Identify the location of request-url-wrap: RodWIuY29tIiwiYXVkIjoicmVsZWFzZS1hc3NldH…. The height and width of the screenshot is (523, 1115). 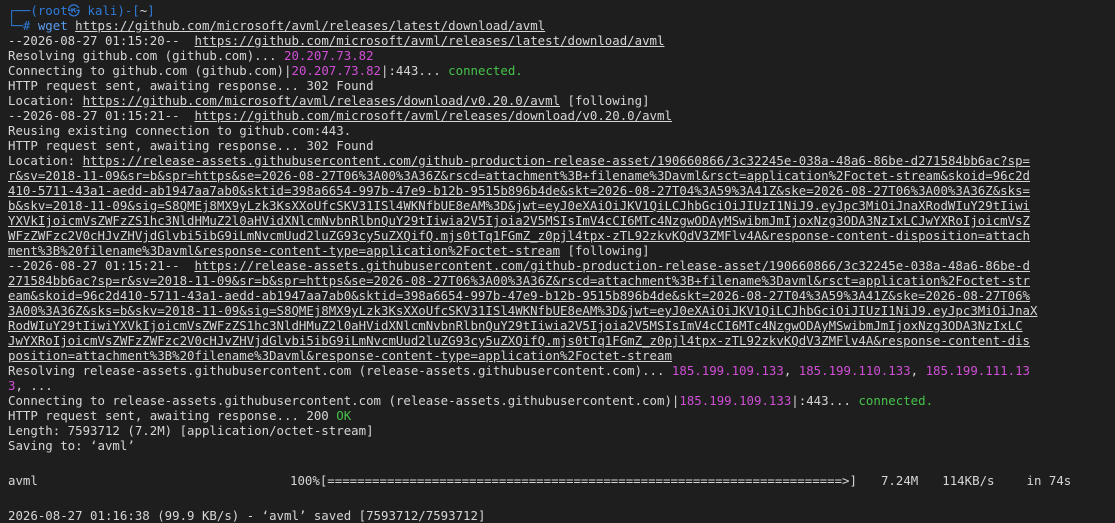
(559, 325).